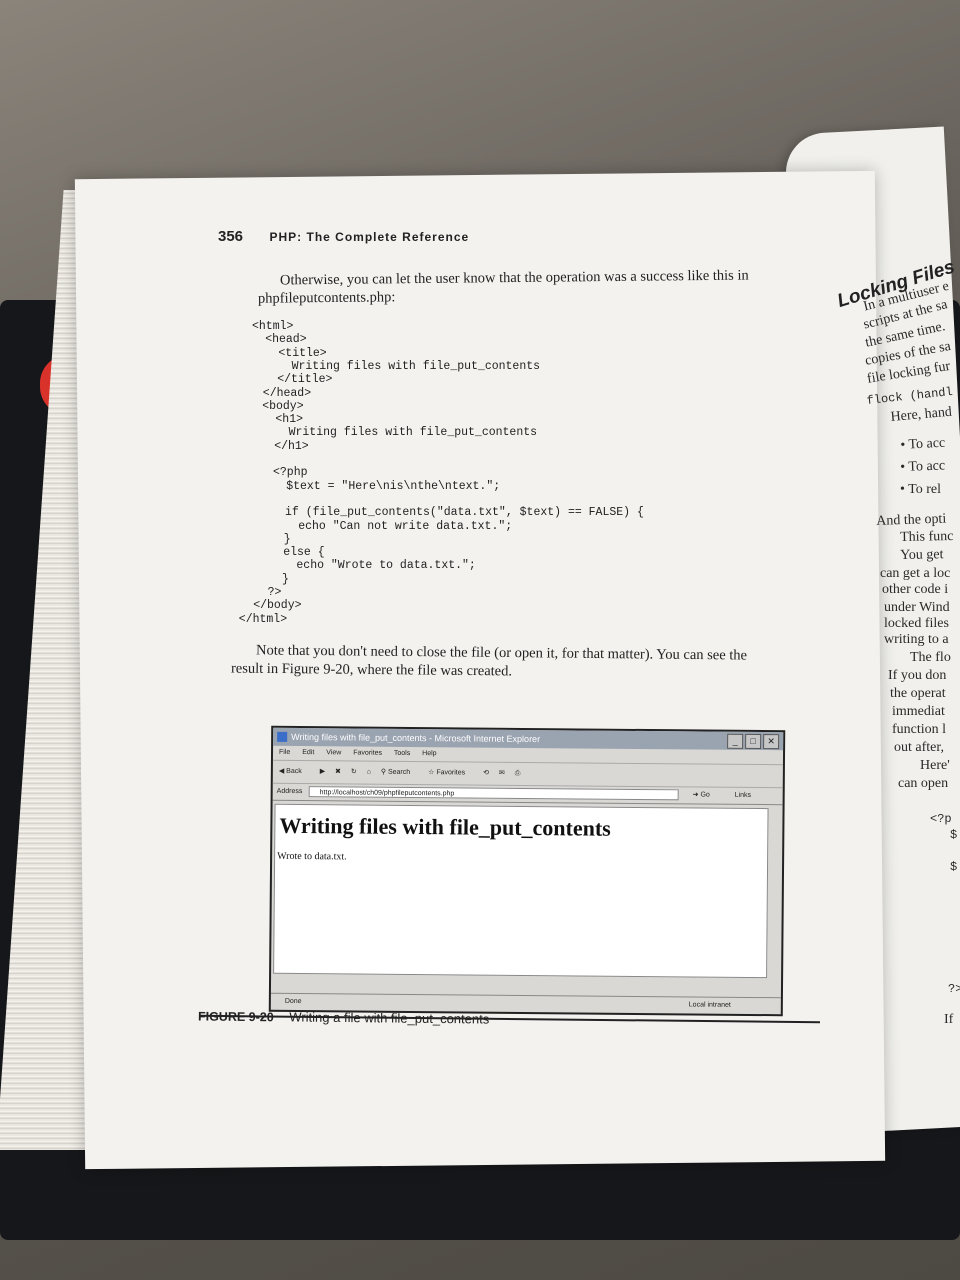 Image resolution: width=960 pixels, height=1280 pixels. Describe the element at coordinates (915, 589) in the screenshot. I see `right-page-line: other code i` at that location.